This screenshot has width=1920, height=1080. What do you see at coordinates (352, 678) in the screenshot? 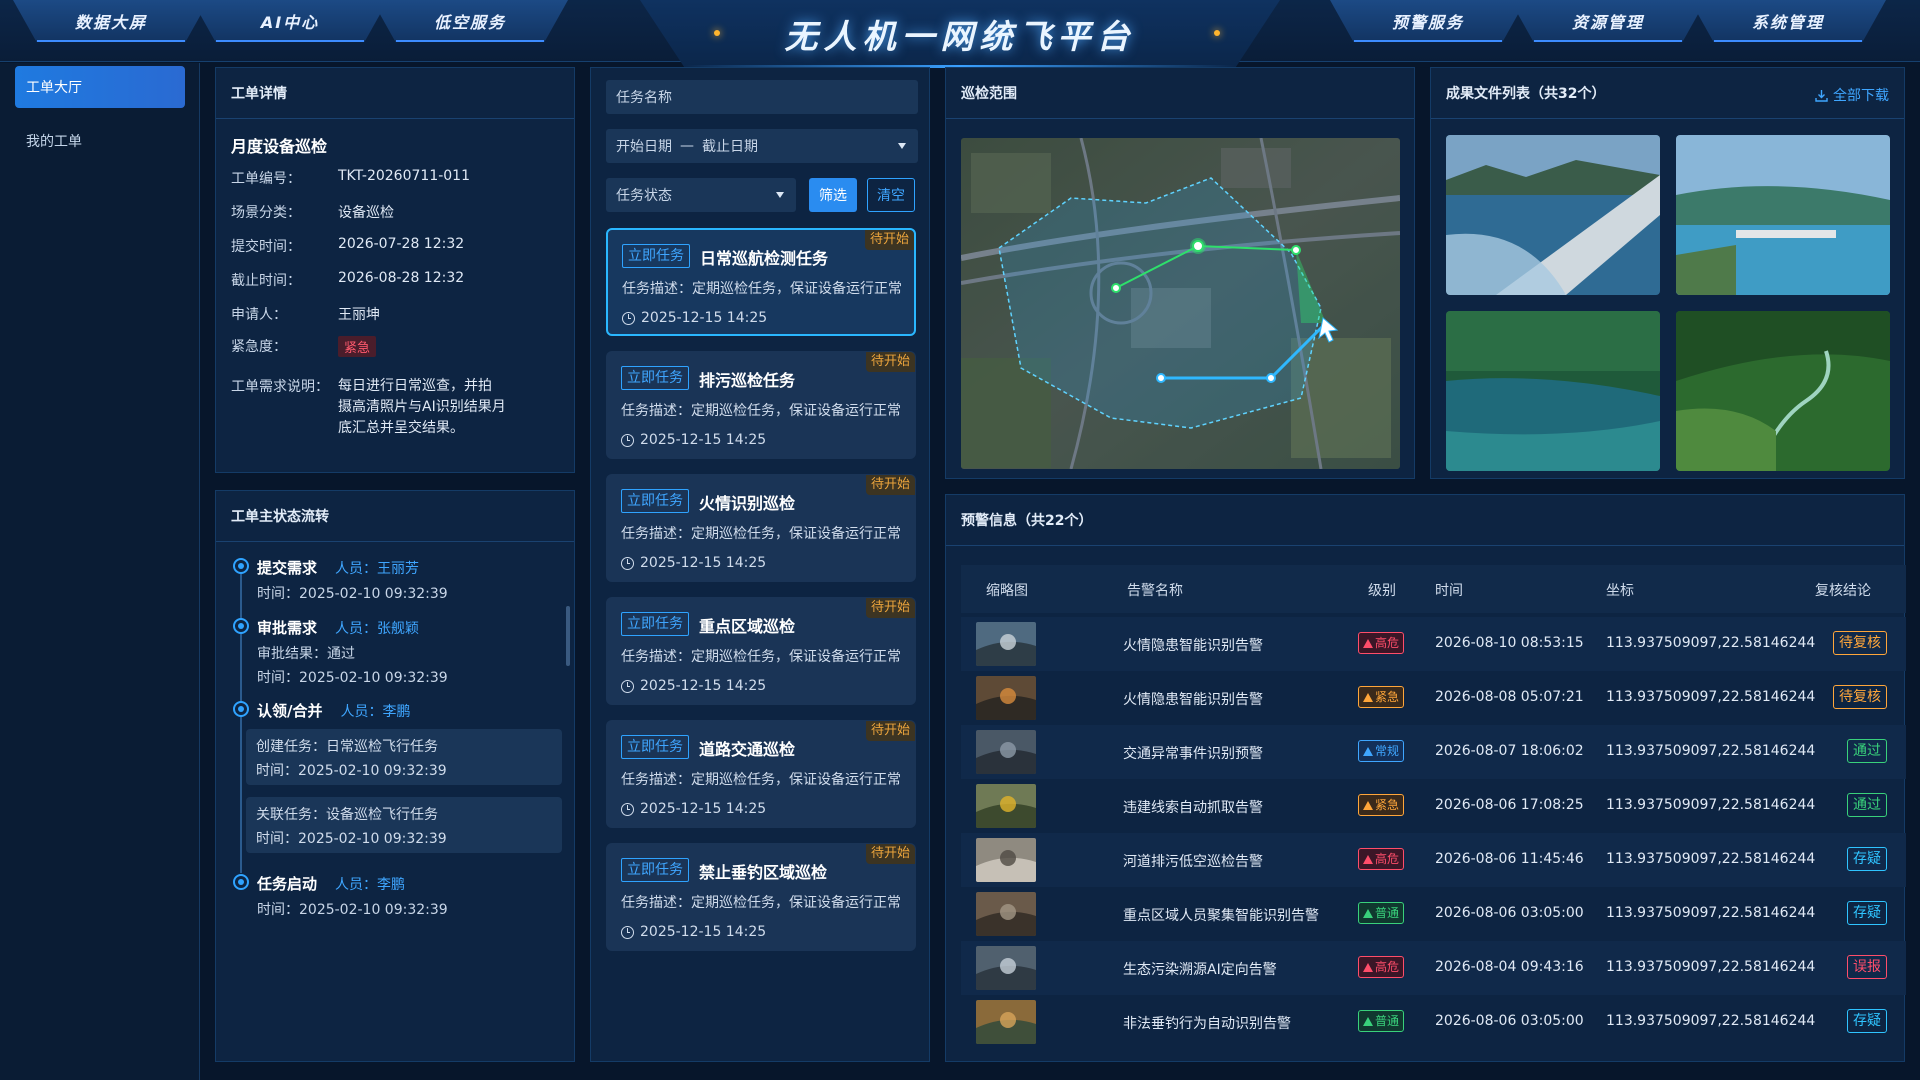
I see `step-time: 时间：2025-02-10 09:32:39` at bounding box center [352, 678].